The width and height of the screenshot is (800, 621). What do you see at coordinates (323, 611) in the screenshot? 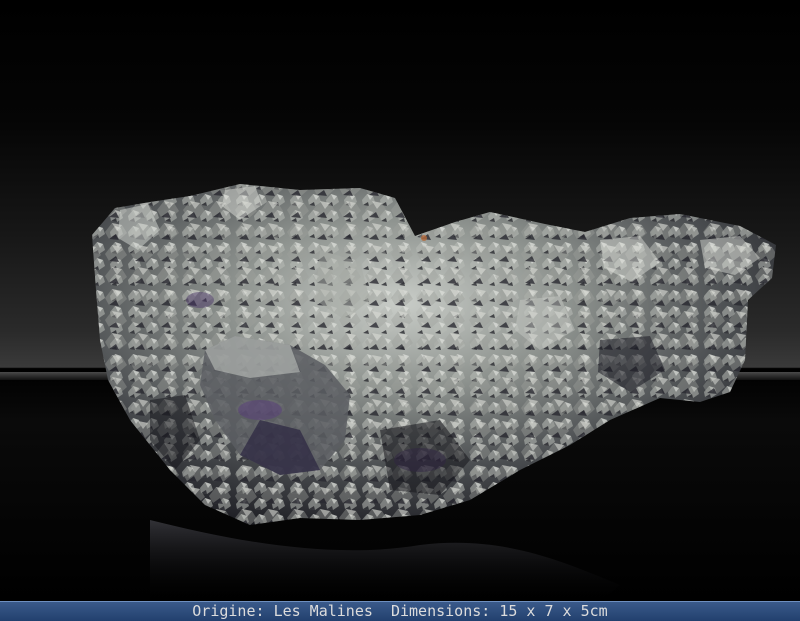
I see `origin-value: Les Malines` at bounding box center [323, 611].